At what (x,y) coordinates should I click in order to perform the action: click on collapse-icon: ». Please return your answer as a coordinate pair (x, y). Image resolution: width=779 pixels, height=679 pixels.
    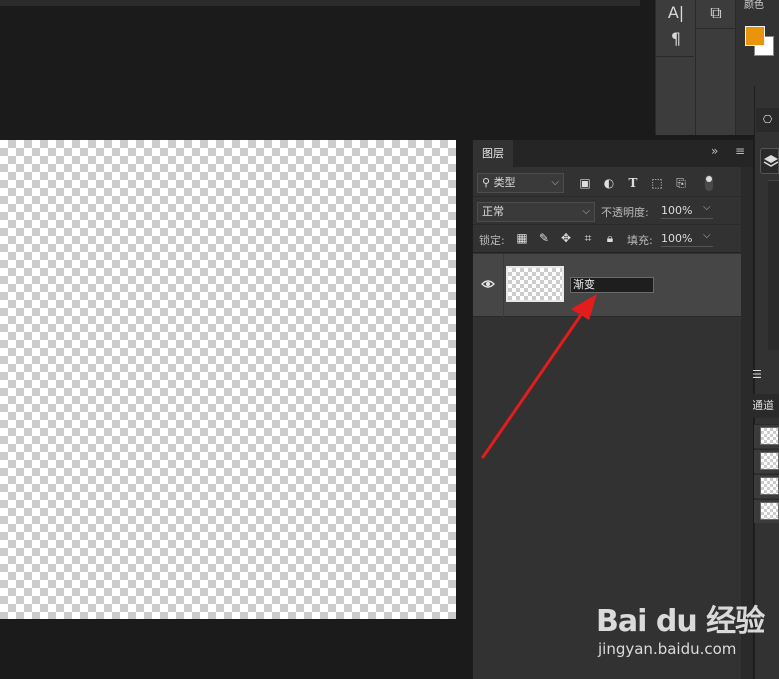
    Looking at the image, I should click on (714, 151).